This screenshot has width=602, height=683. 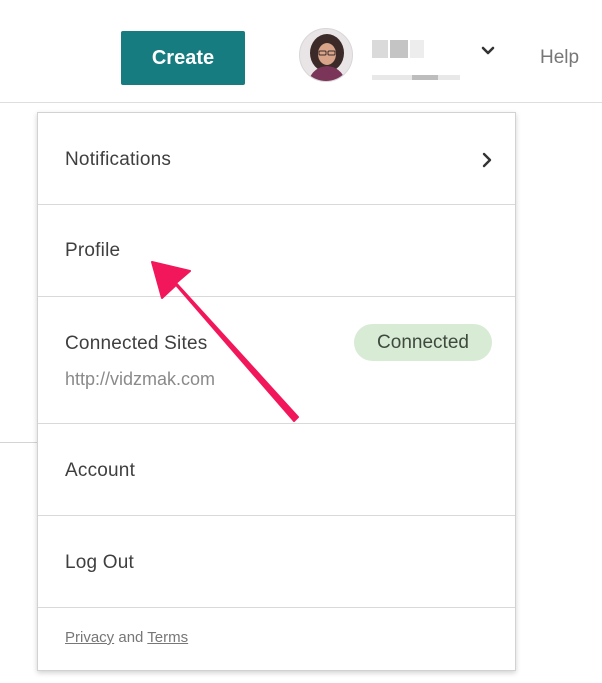 I want to click on profile-label: Profile, so click(x=93, y=250).